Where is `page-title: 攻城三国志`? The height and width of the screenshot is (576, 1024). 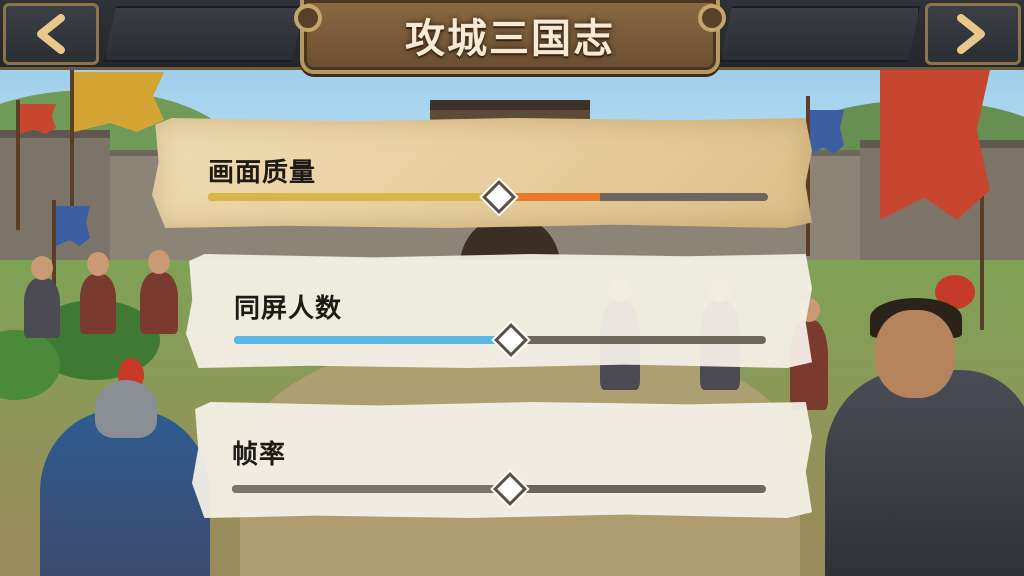
page-title: 攻城三国志 is located at coordinates (510, 39).